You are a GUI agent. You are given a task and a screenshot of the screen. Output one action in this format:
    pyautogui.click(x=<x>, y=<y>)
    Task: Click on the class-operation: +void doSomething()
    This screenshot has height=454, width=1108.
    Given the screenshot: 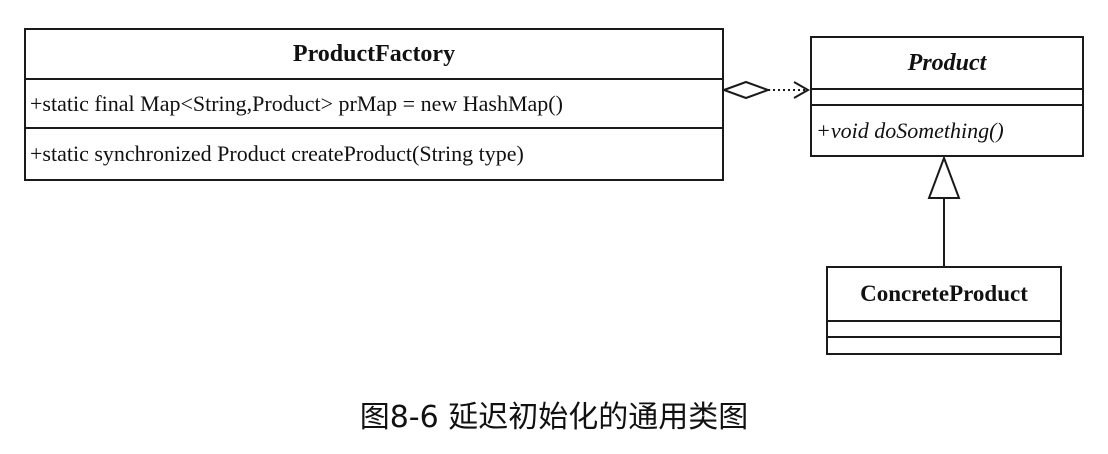 What is the action you would take?
    pyautogui.click(x=947, y=129)
    